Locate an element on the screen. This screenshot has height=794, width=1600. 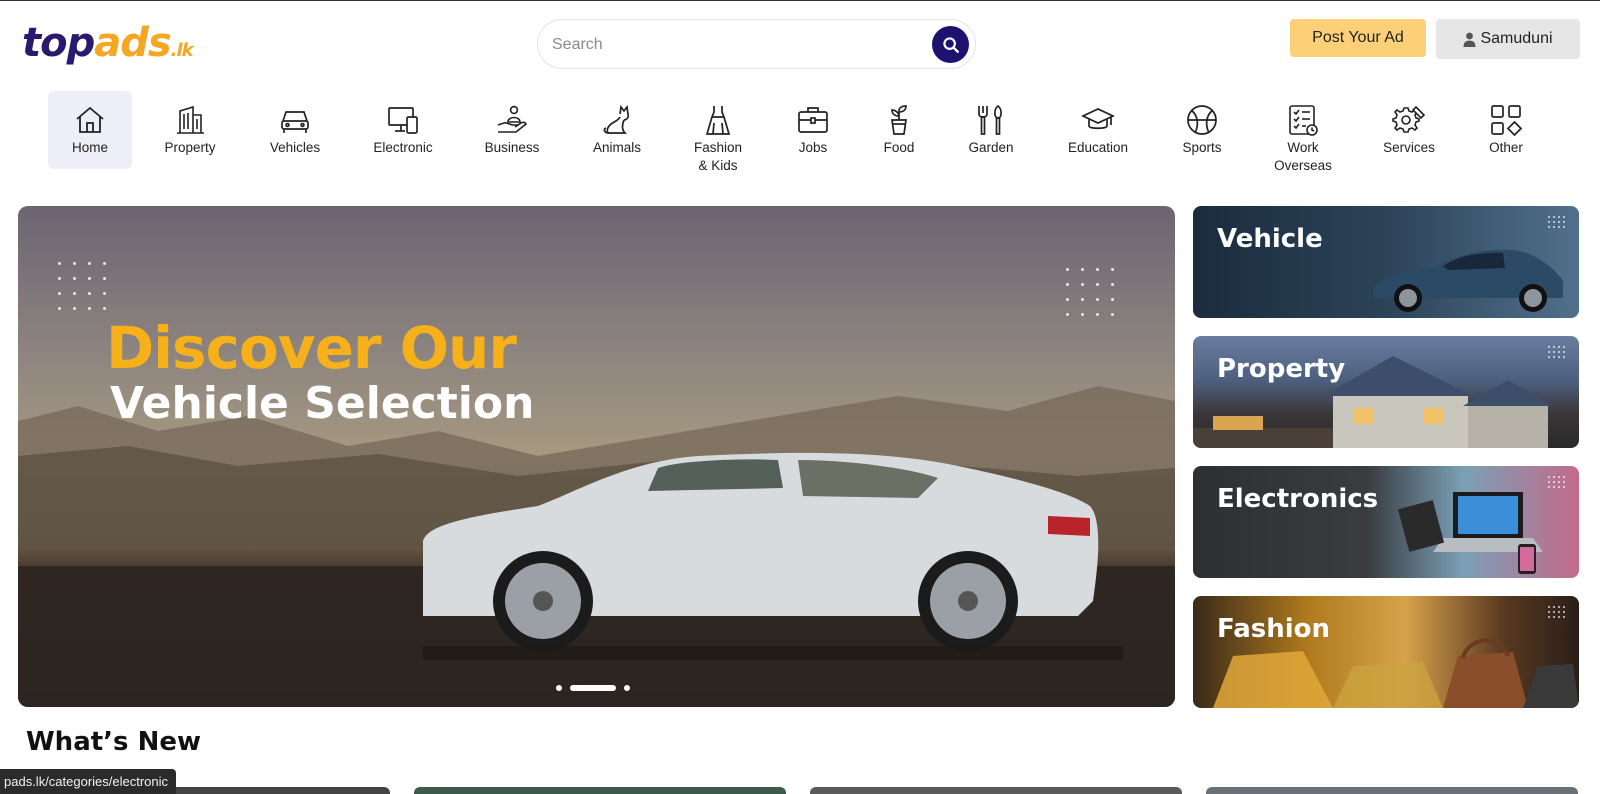
category-services: Services is located at coordinates (1409, 124).